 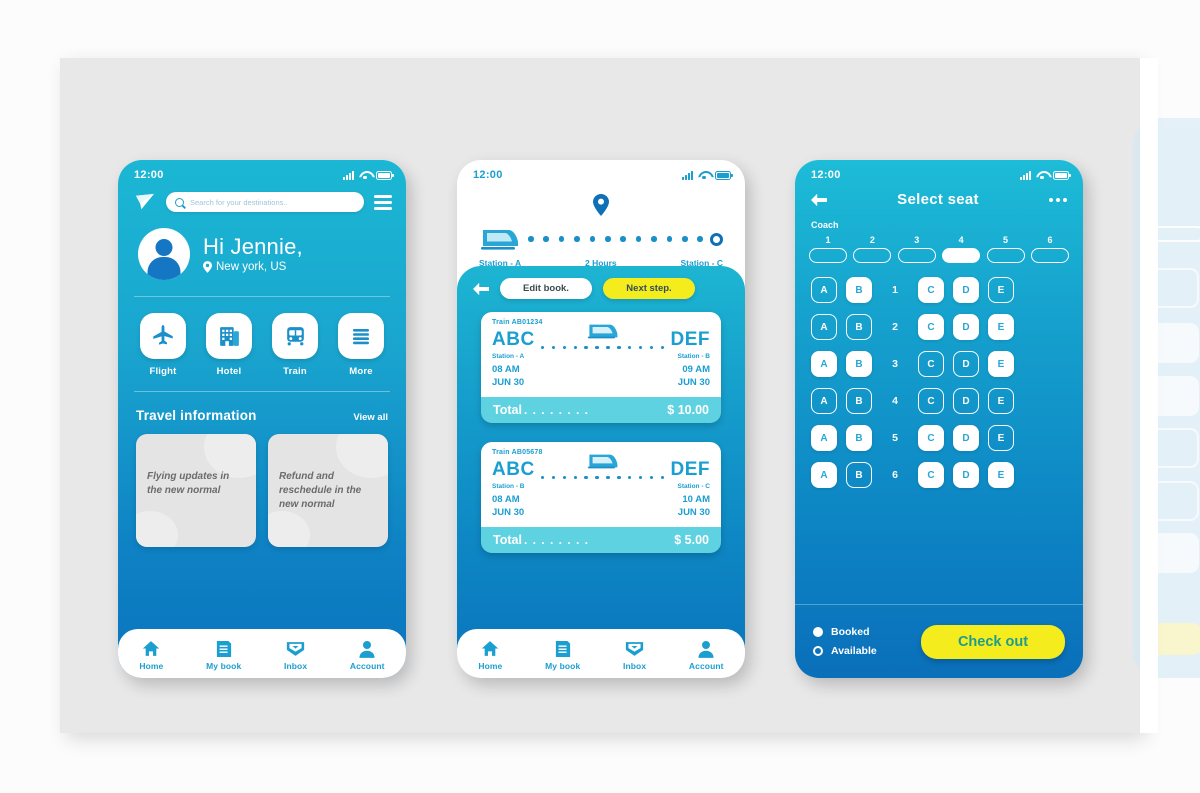 I want to click on user-location: New york, US, so click(x=253, y=267).